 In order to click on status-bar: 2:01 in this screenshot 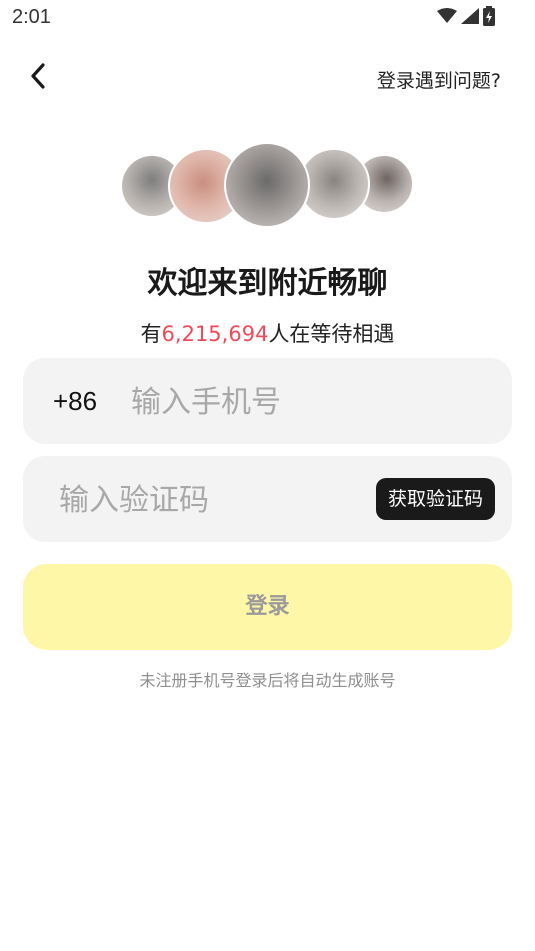, I will do `click(267, 18)`.